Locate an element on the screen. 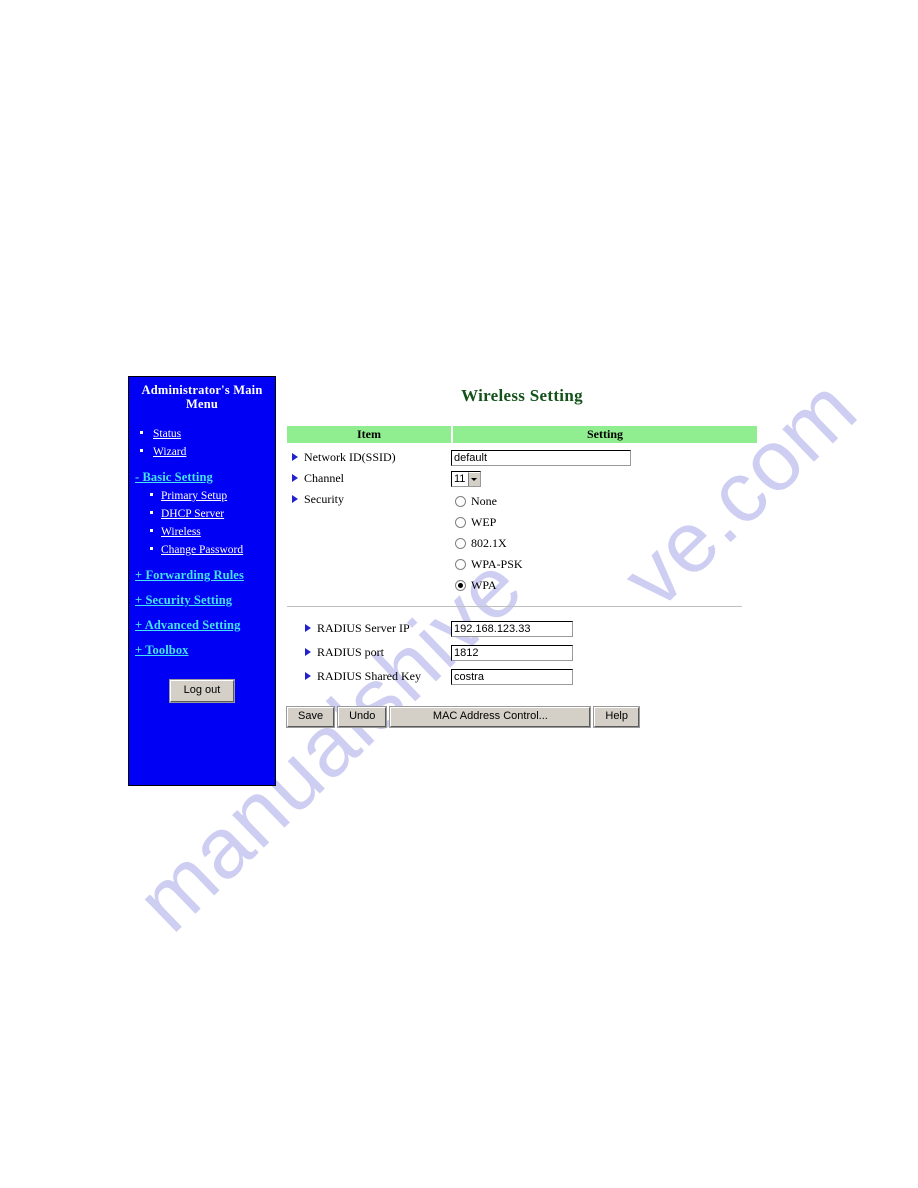  sidebar-item-status: Status is located at coordinates (202, 433).